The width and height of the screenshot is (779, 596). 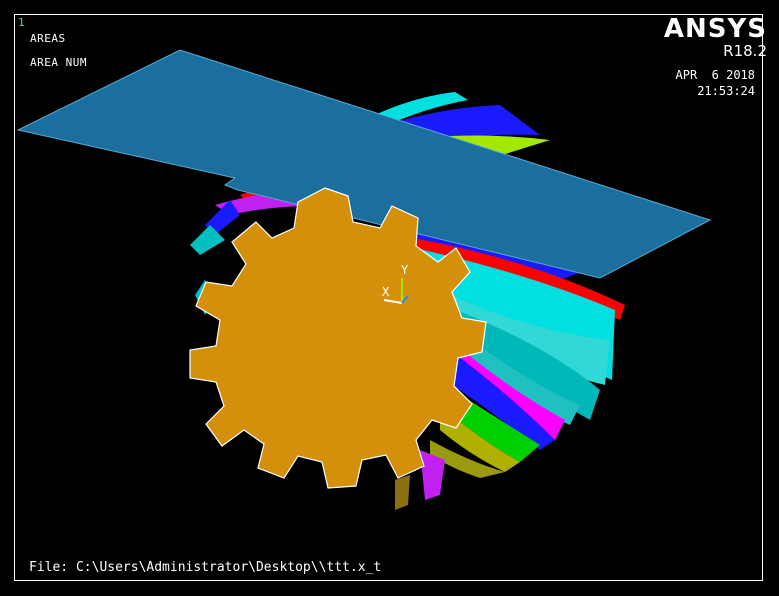 I want to click on triad-y-label: Y, so click(x=405, y=270).